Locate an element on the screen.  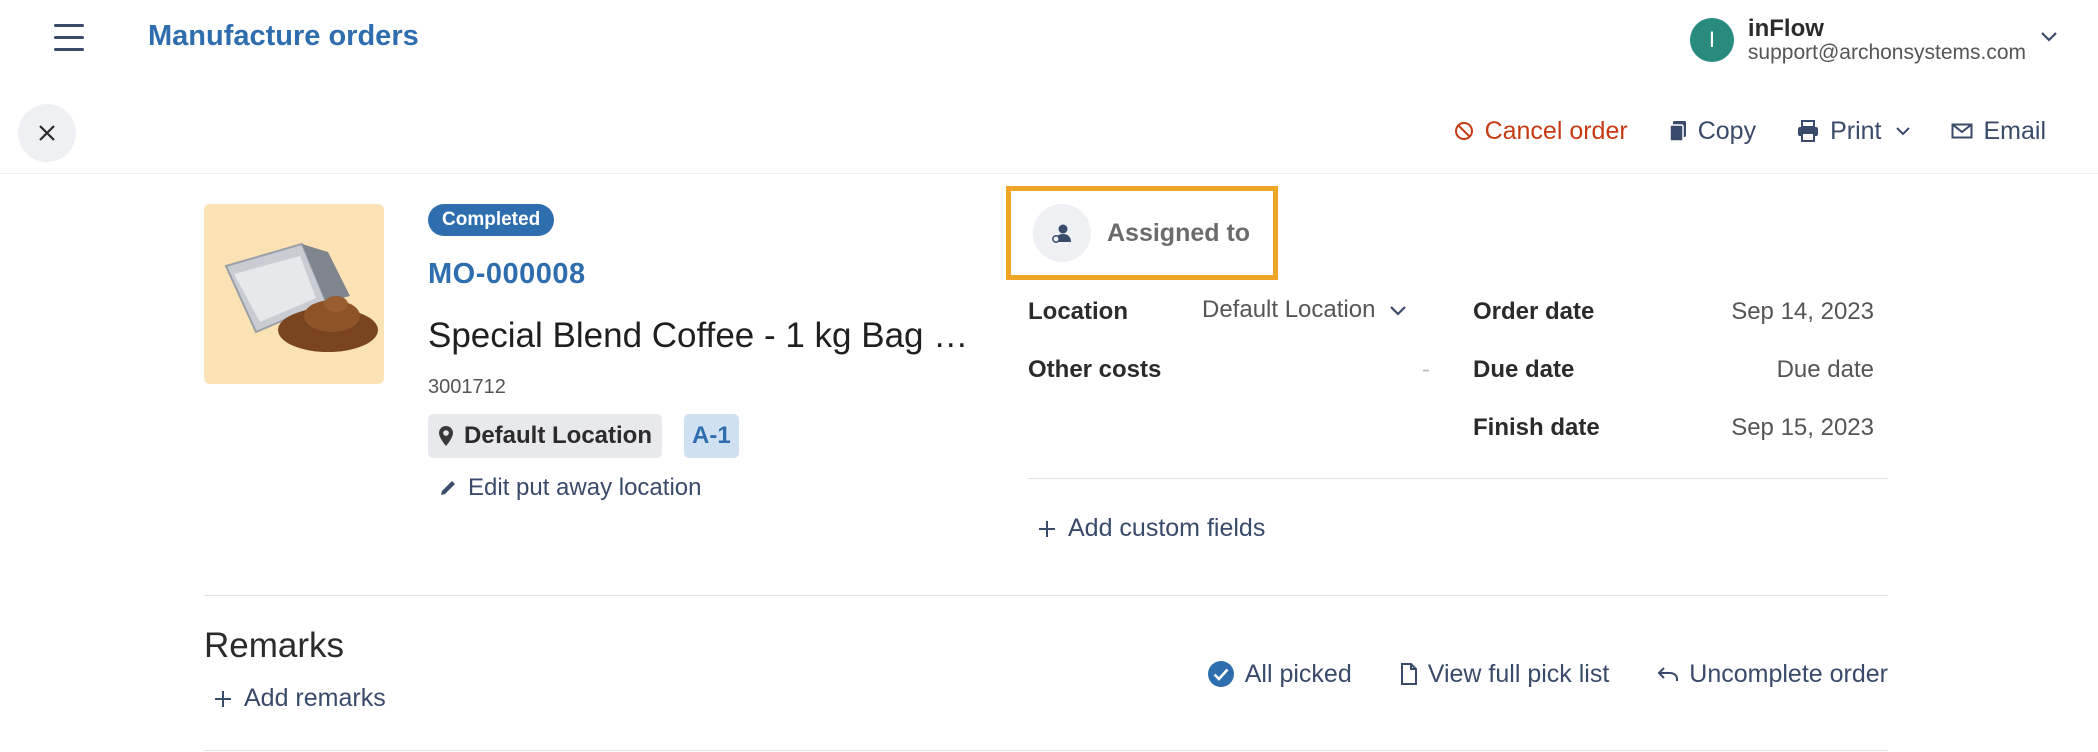
order-date-value: Sep 14, 2023 is located at coordinates (1757, 312).